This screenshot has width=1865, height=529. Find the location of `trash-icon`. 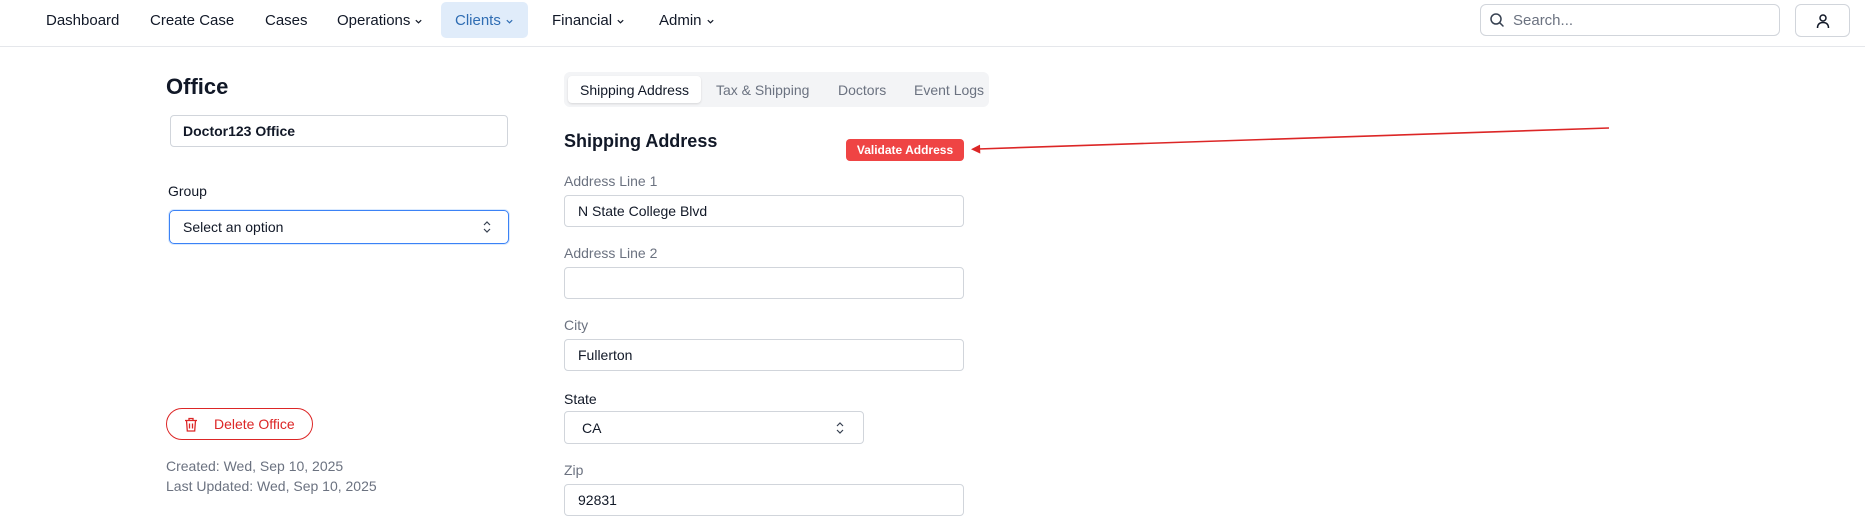

trash-icon is located at coordinates (191, 424).